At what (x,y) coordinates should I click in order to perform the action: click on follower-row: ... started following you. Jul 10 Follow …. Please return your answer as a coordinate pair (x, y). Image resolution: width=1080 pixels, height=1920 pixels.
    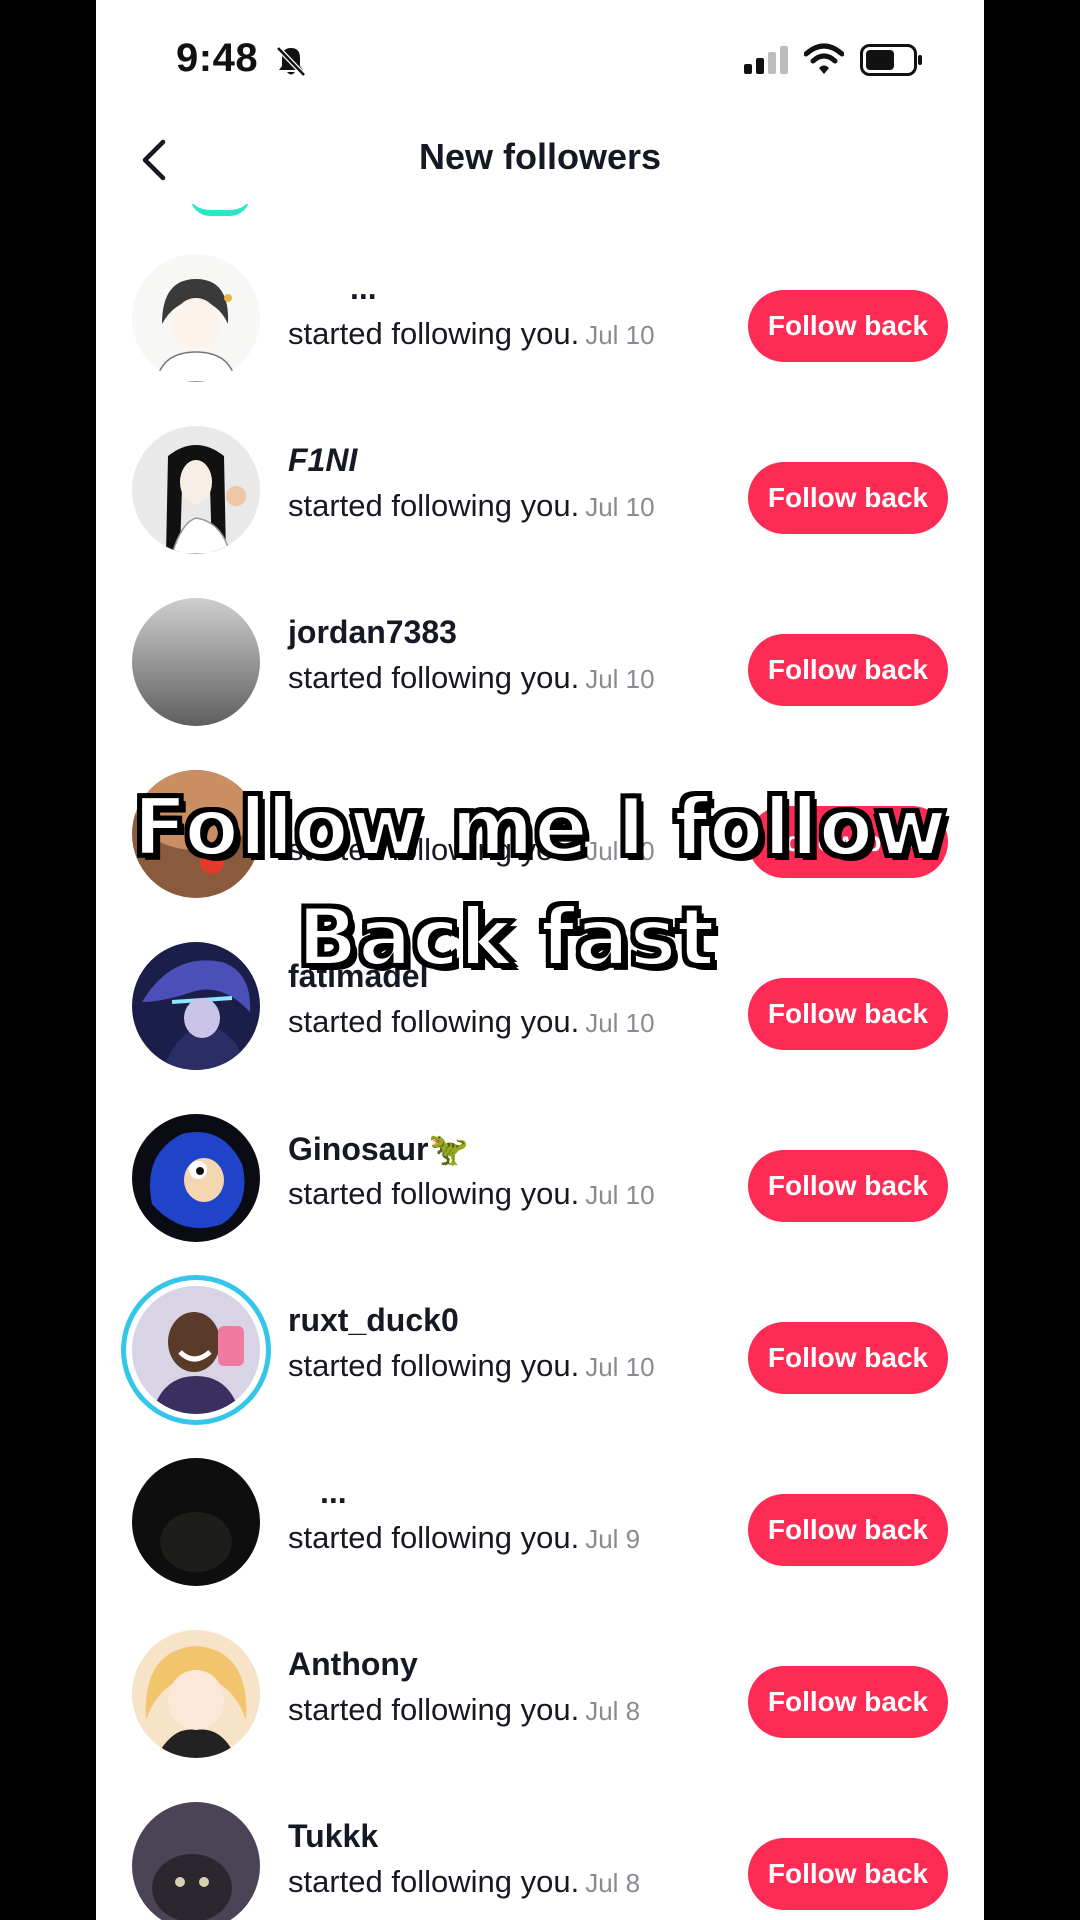
    Looking at the image, I should click on (540, 318).